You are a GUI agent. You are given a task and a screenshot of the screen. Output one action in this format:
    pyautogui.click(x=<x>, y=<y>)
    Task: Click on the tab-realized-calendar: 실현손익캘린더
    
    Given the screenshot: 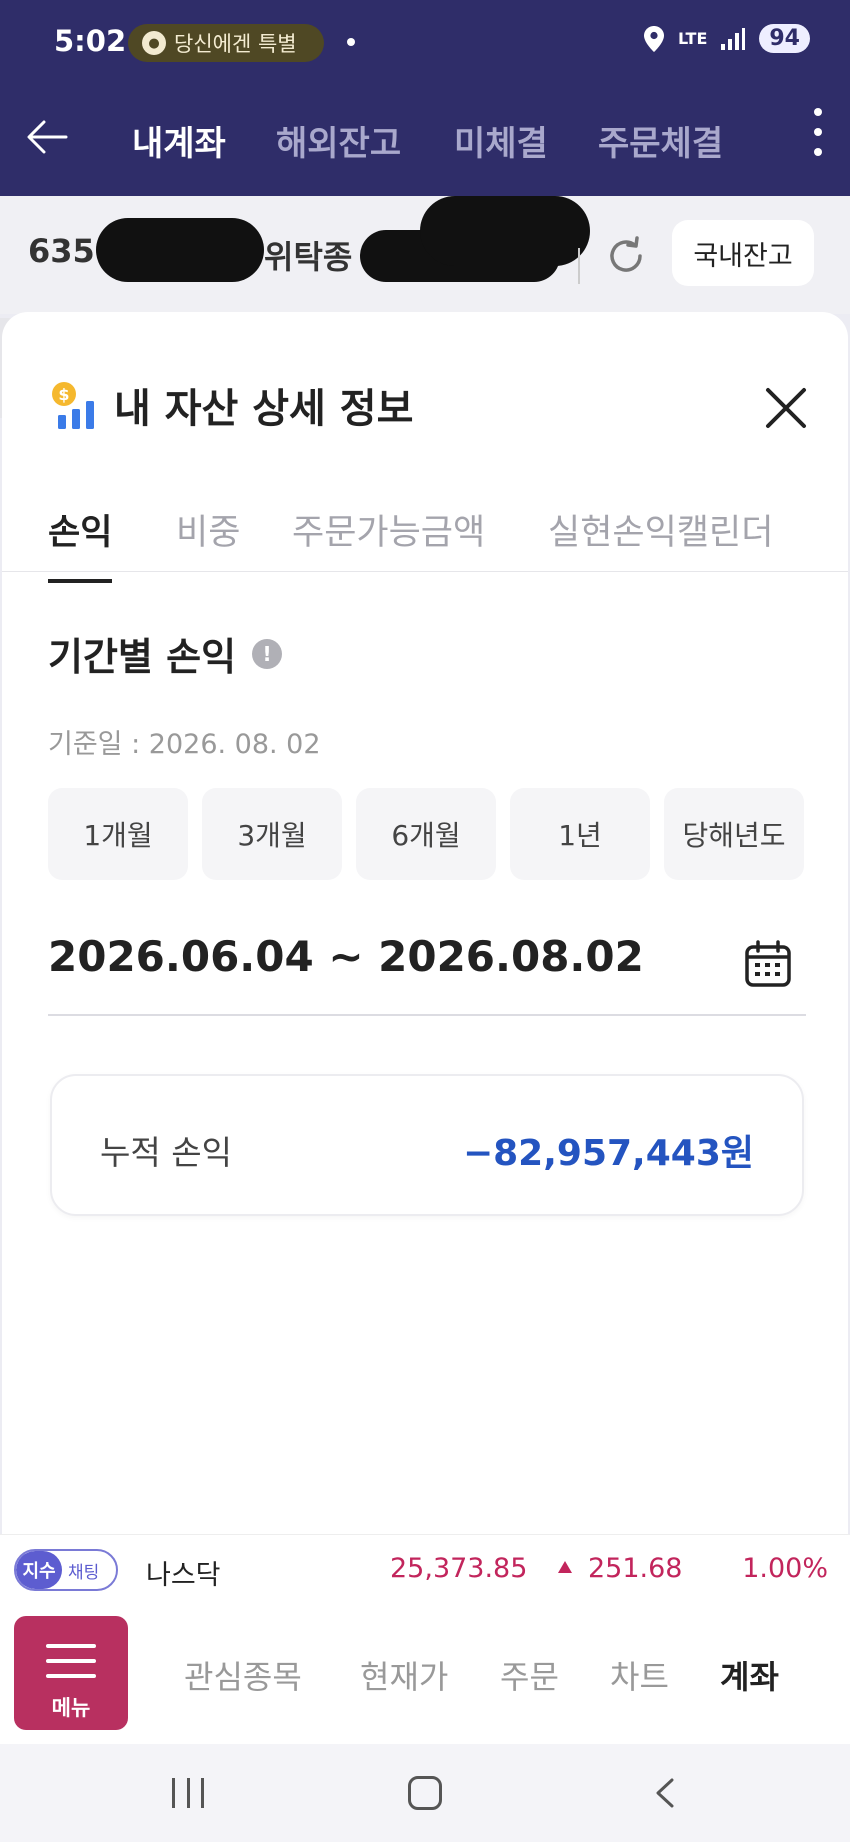 What is the action you would take?
    pyautogui.click(x=660, y=541)
    